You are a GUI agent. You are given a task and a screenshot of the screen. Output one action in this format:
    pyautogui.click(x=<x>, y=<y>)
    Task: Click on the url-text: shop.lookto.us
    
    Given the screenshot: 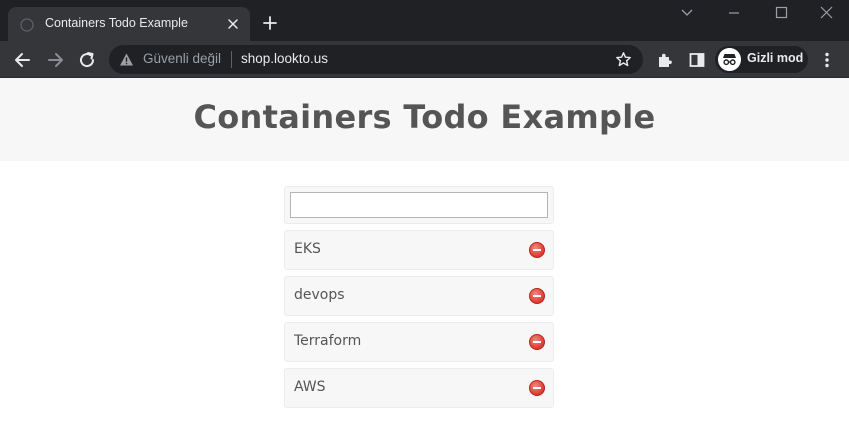 What is the action you would take?
    pyautogui.click(x=284, y=58)
    